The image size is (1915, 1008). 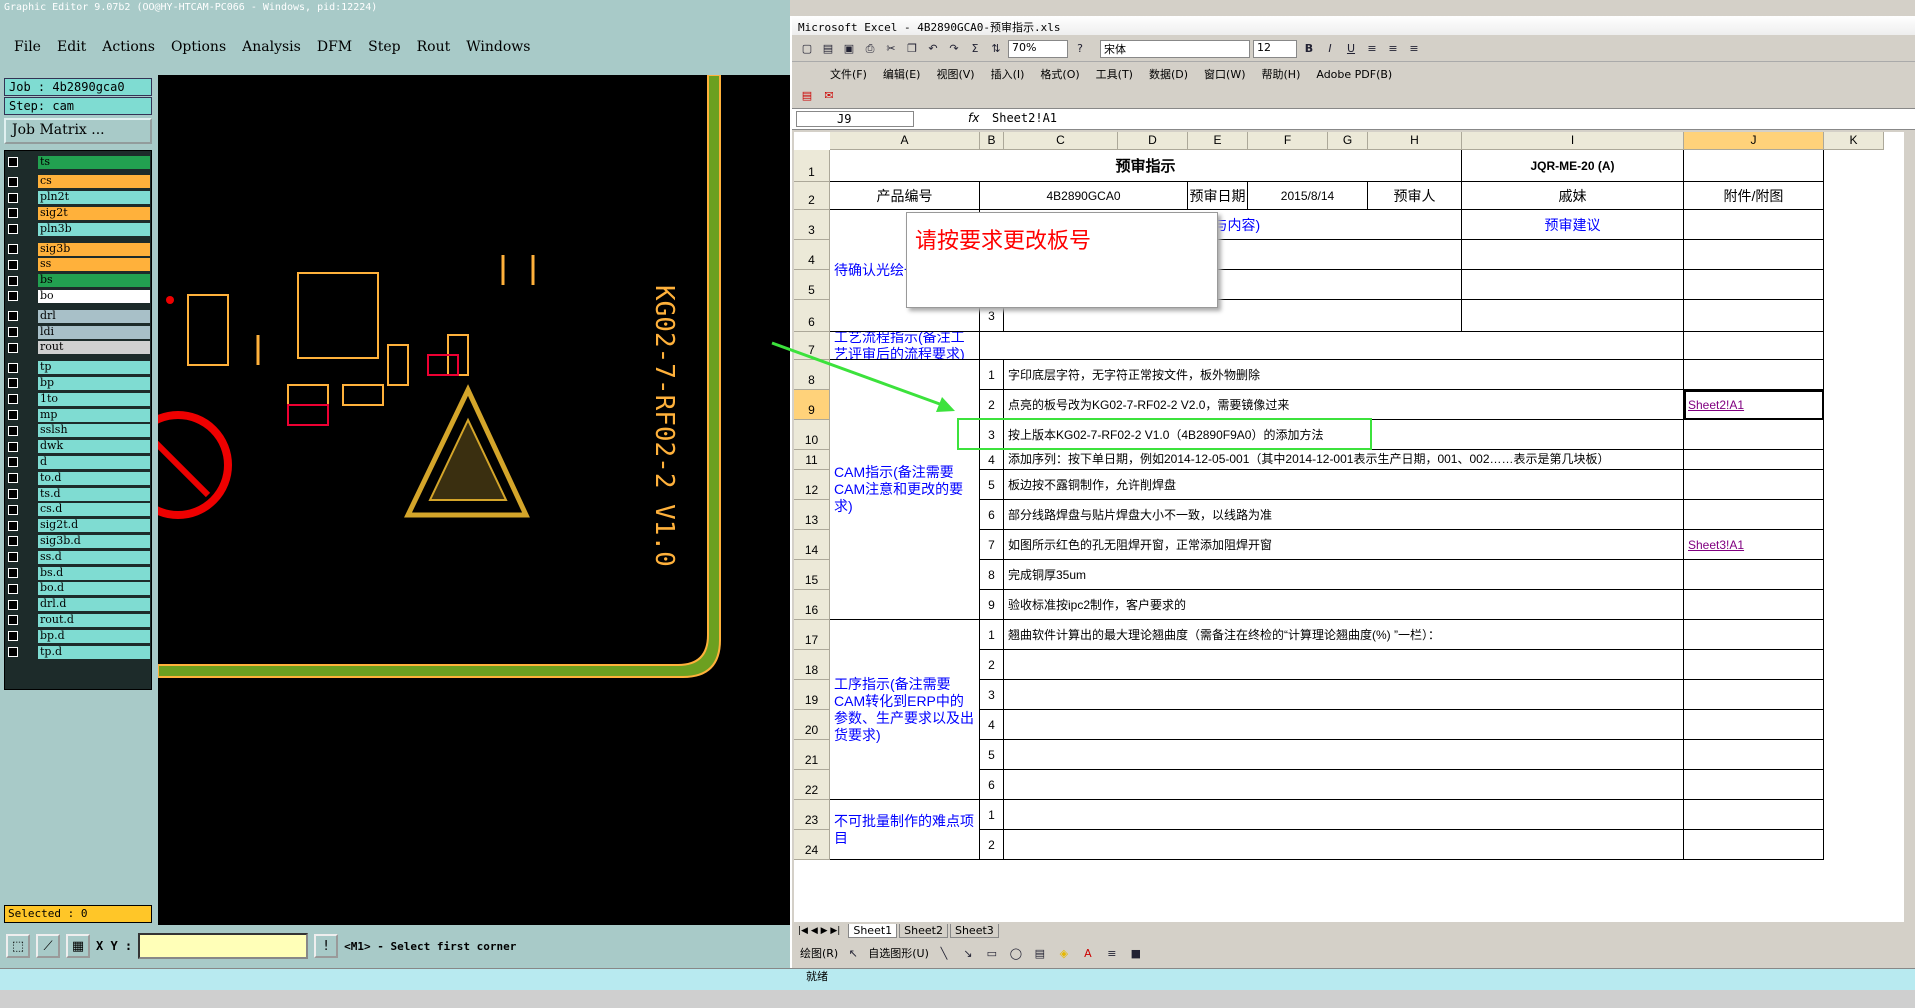 I want to click on layer-row-bp-d: bp.d, so click(x=79, y=636).